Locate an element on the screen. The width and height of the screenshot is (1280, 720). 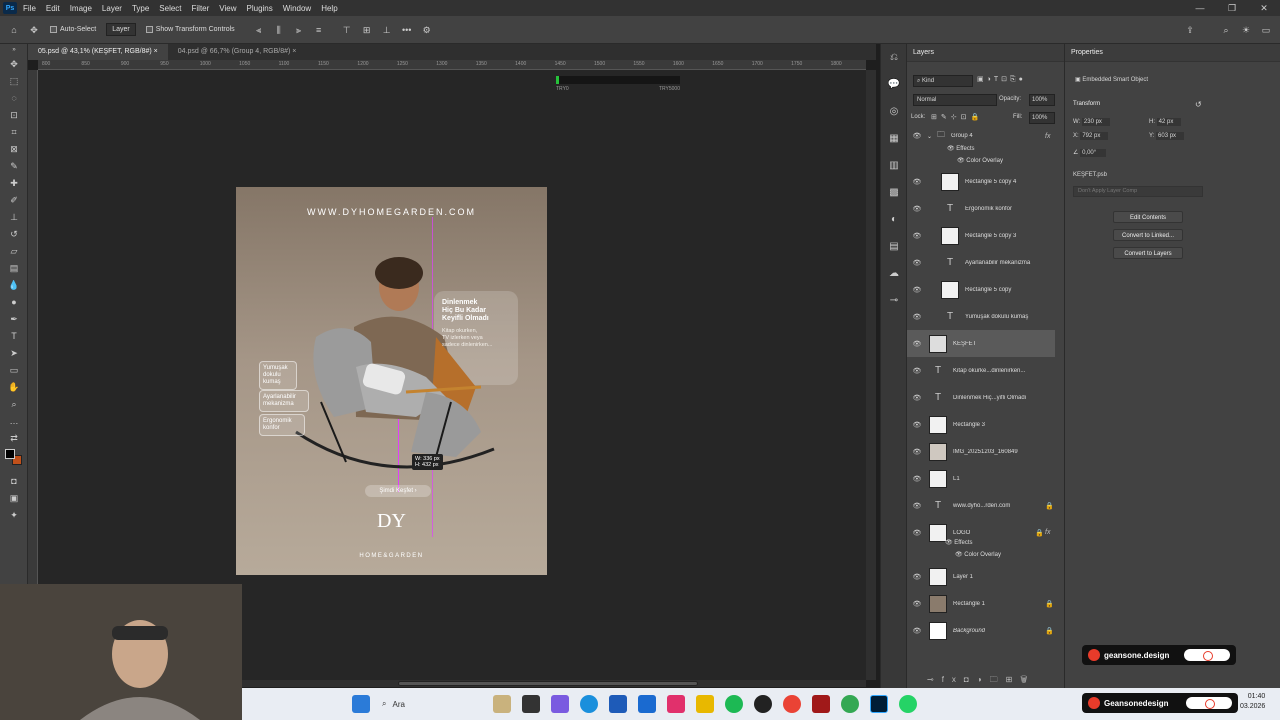
history-icon: ⎌ is located at coordinates (894, 57).